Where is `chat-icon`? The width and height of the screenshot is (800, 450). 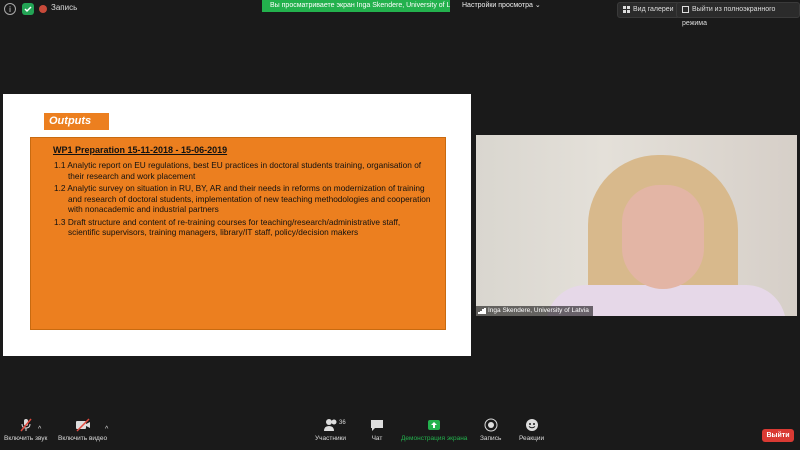 chat-icon is located at coordinates (377, 425).